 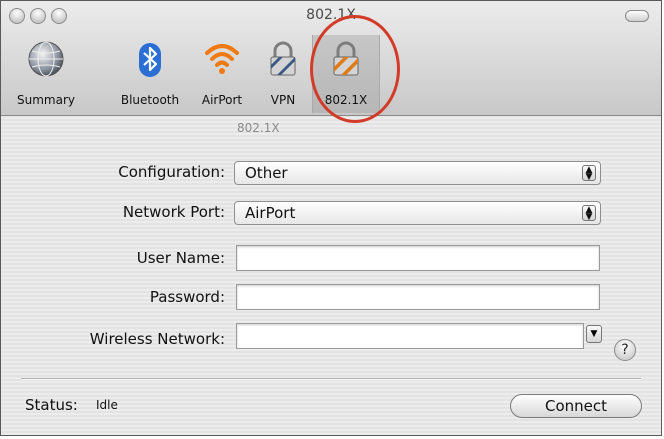 I want to click on section-label: 802.1X, so click(x=258, y=128).